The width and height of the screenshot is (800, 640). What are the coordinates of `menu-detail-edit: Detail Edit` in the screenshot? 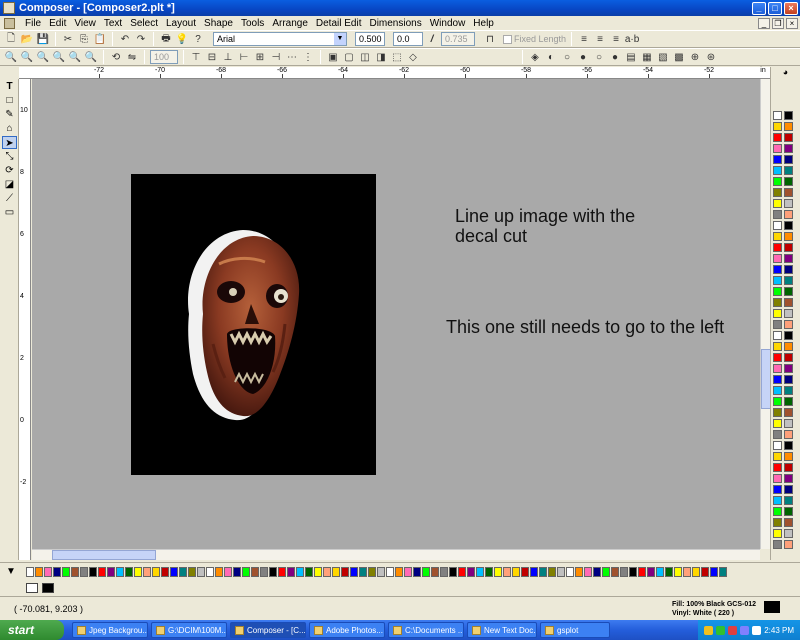 It's located at (339, 23).